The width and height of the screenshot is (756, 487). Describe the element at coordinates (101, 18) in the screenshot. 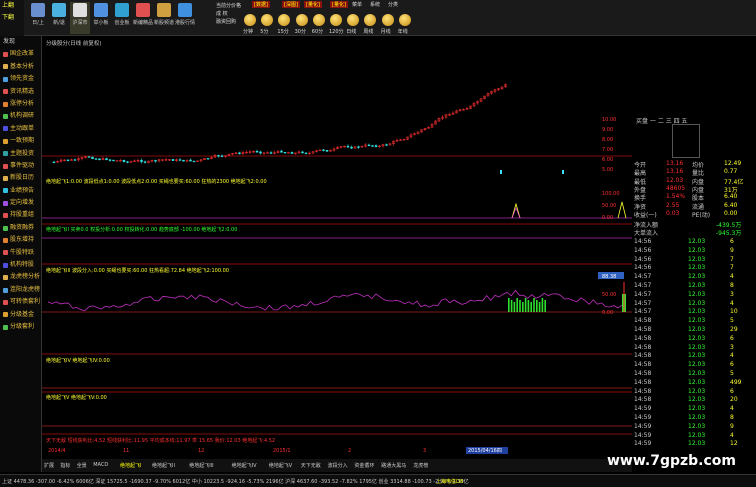

I see `toolbar-button-3: 举小板` at that location.